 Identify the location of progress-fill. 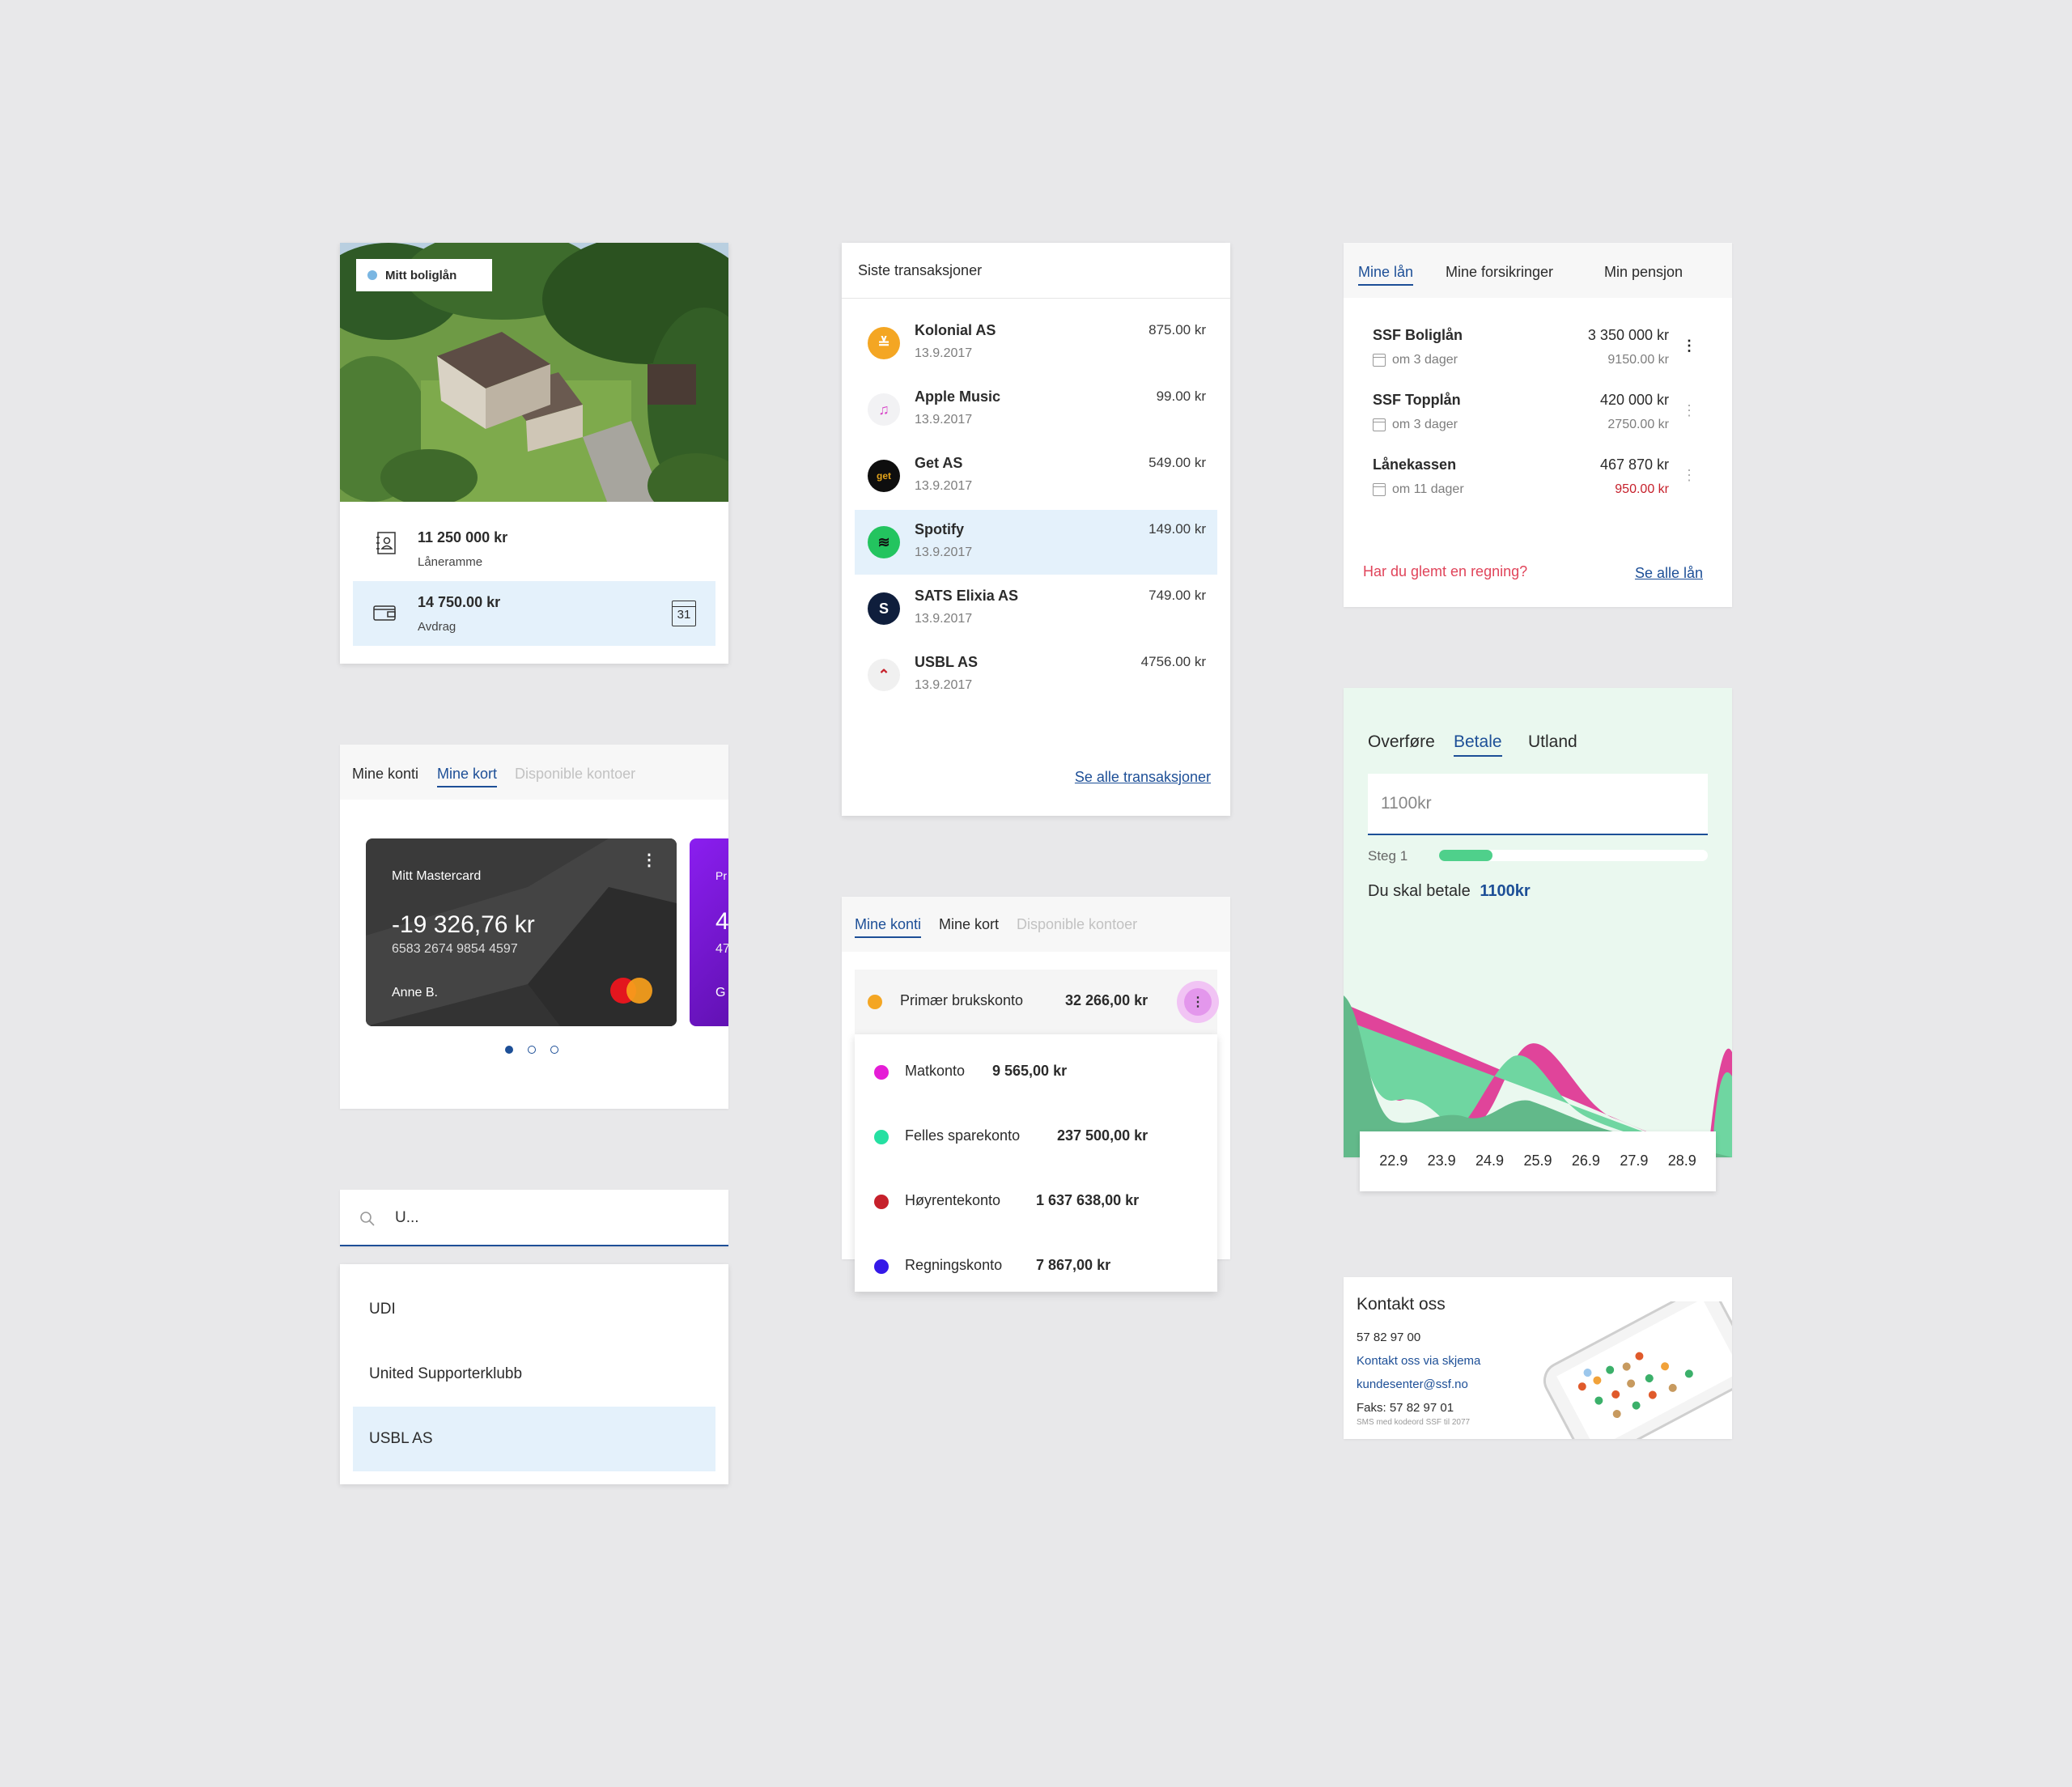
(1466, 855).